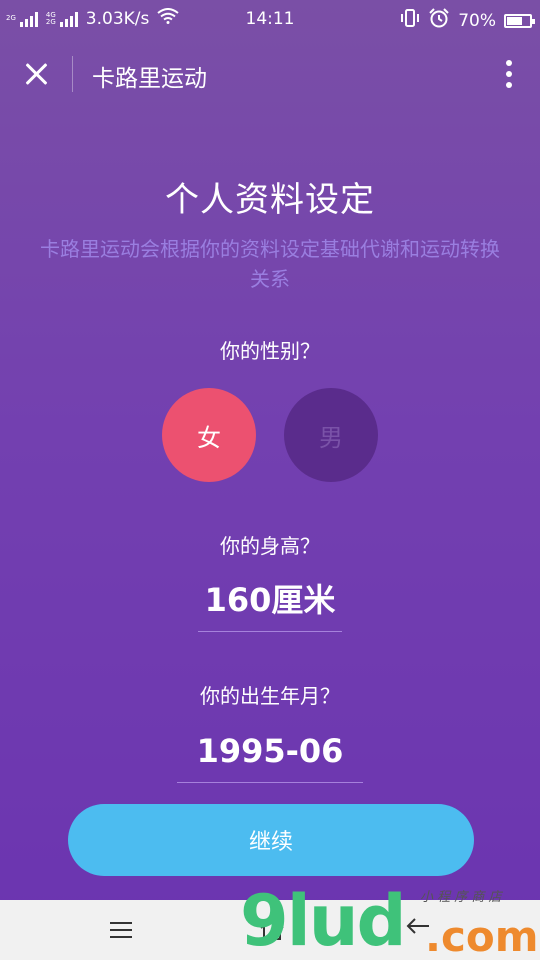 The height and width of the screenshot is (960, 540). What do you see at coordinates (331, 435) in the screenshot?
I see `gender-male-button: 男` at bounding box center [331, 435].